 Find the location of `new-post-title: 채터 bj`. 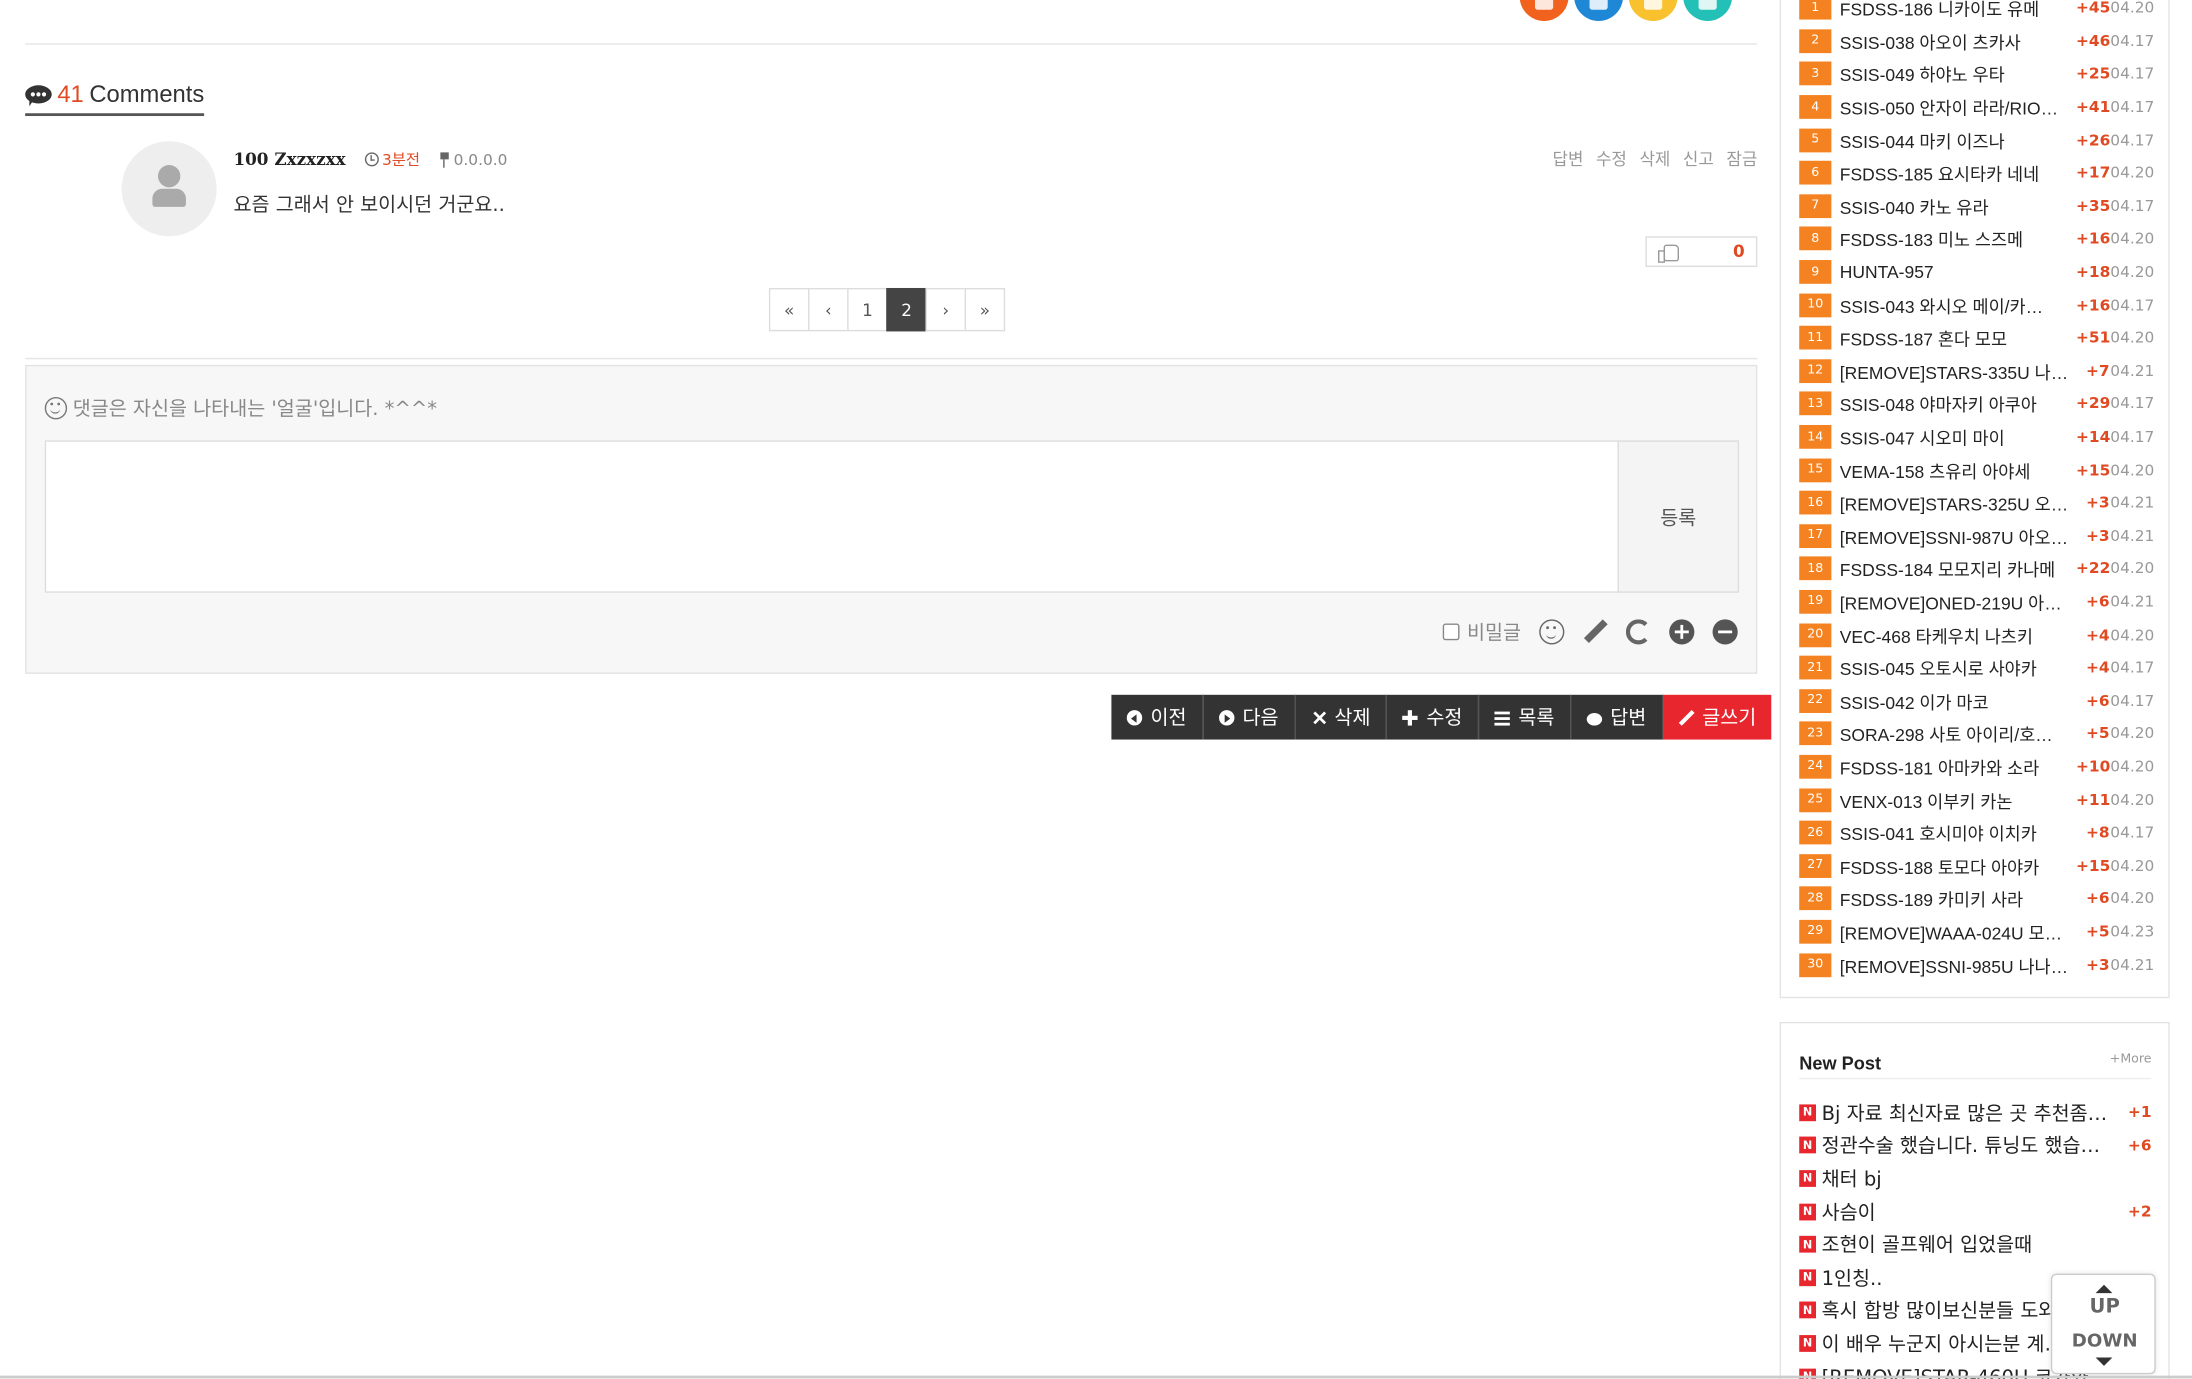

new-post-title: 채터 bj is located at coordinates (1966, 1179).